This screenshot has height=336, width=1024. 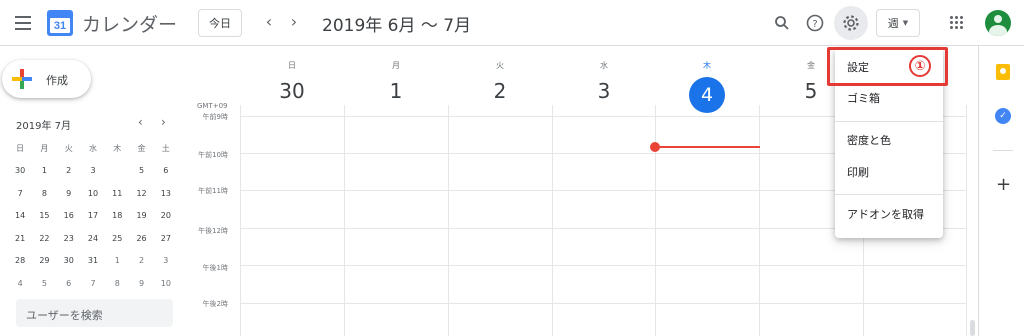 I want to click on day-number: 2, so click(x=500, y=91).